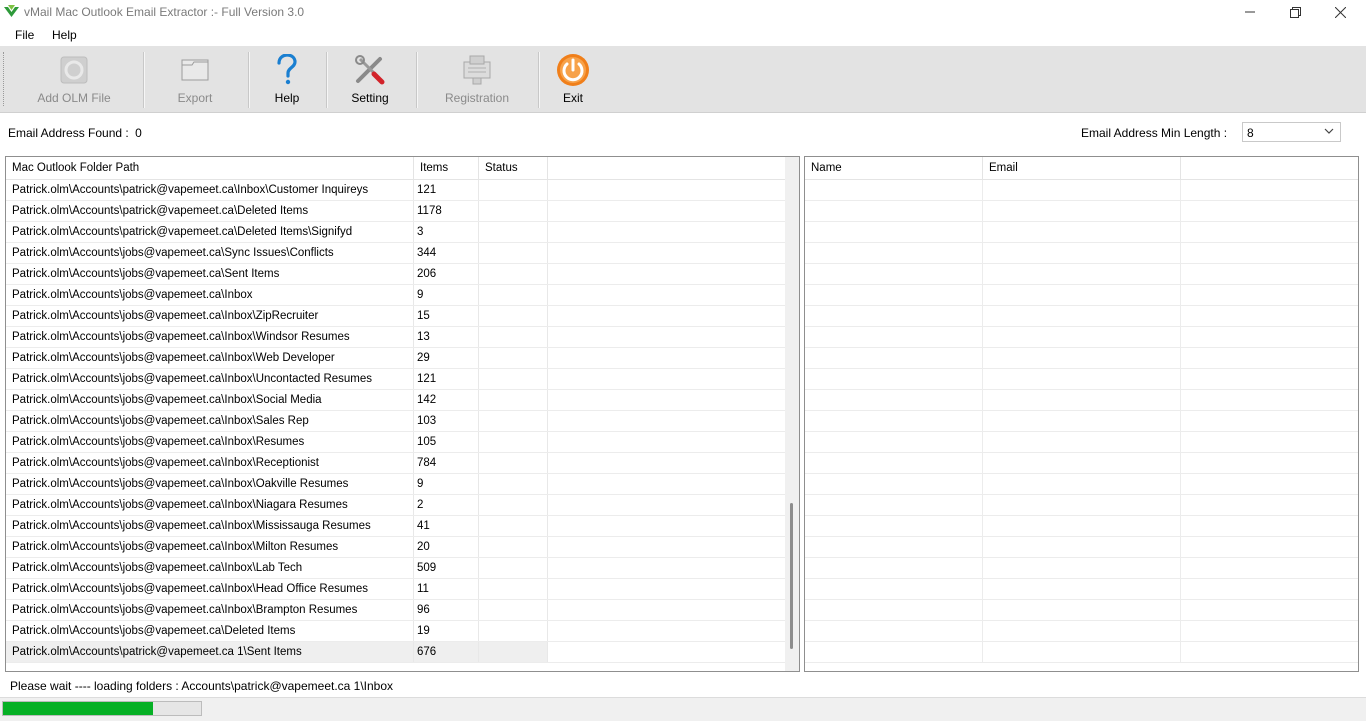 The width and height of the screenshot is (1366, 721). Describe the element at coordinates (1250, 12) in the screenshot. I see `minimize-icon` at that location.